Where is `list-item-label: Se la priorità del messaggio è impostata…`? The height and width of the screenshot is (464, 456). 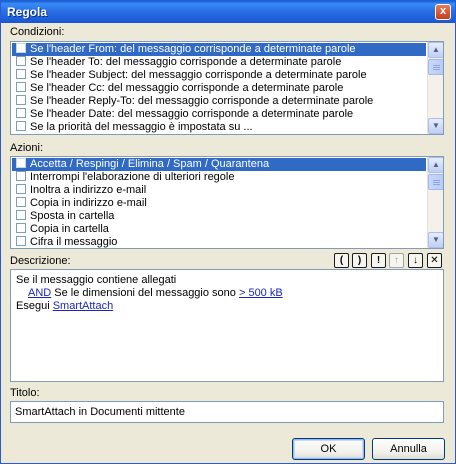
list-item-label: Se la priorità del messaggio è impostata… is located at coordinates (141, 127).